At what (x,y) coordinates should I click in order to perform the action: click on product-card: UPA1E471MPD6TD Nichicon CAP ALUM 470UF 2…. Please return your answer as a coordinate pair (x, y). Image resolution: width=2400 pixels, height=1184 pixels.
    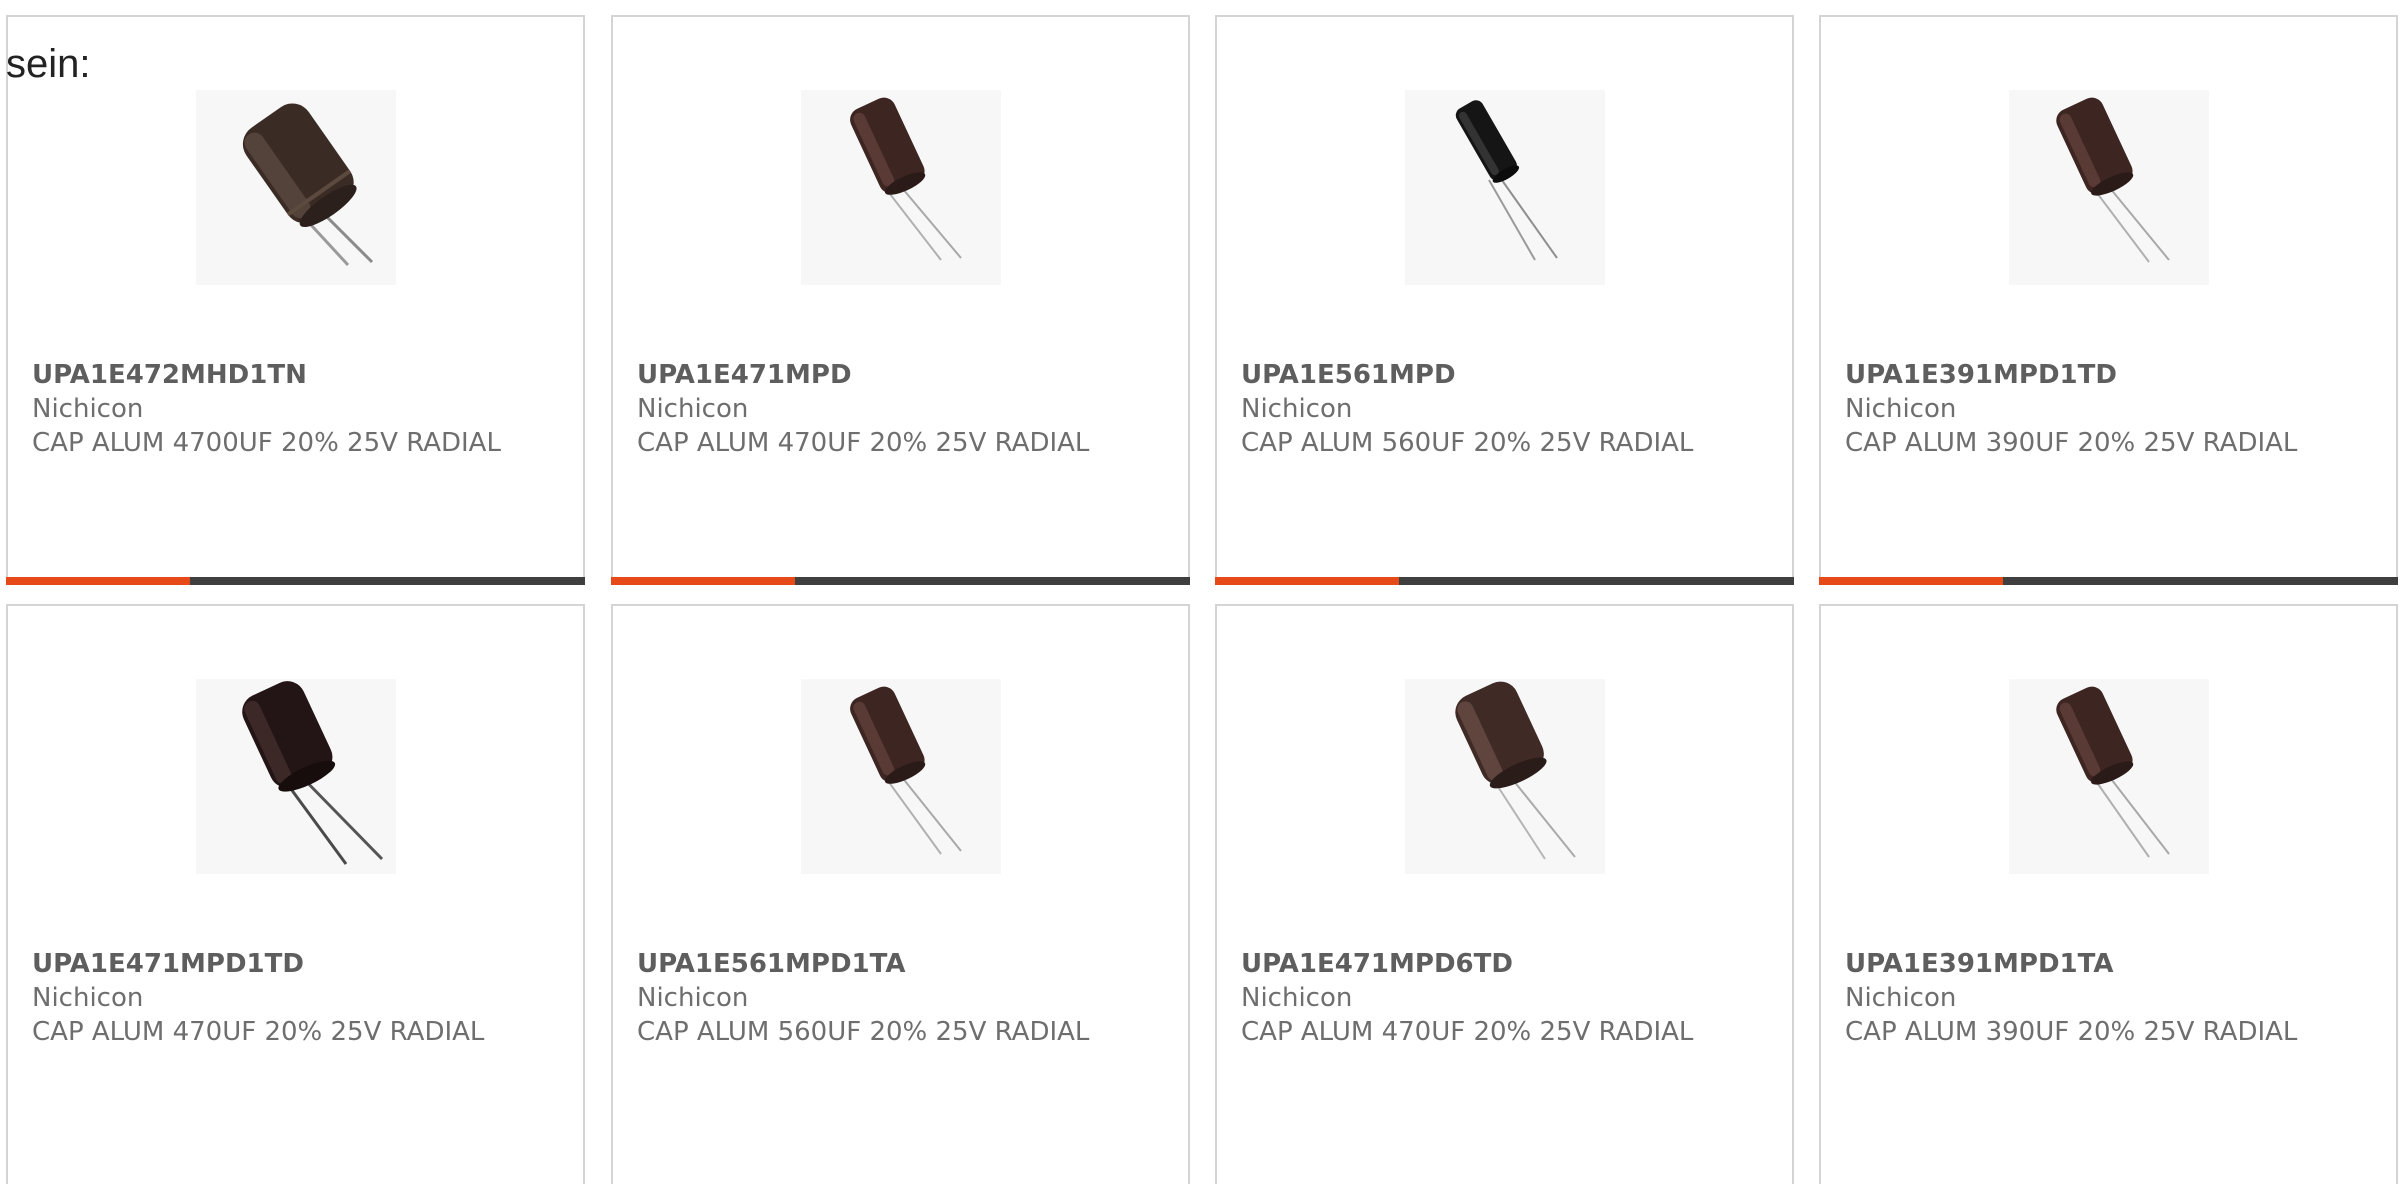
    Looking at the image, I should click on (1504, 894).